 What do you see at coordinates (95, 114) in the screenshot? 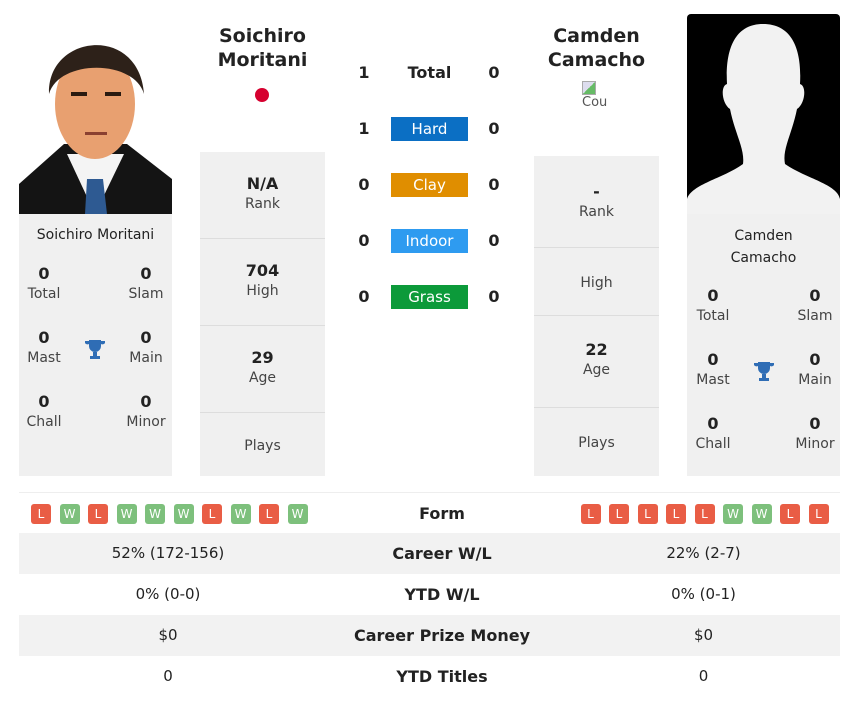
I see `player1-photo` at bounding box center [95, 114].